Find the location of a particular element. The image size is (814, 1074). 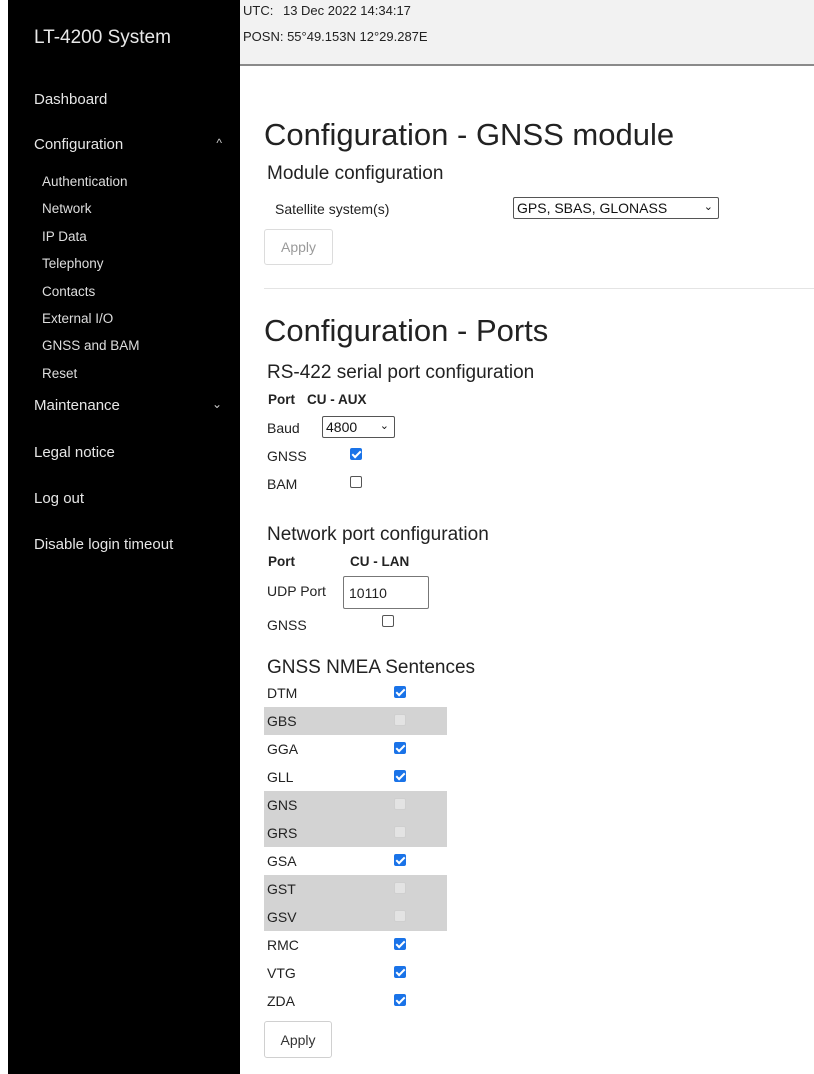

section-divider is located at coordinates (539, 288).